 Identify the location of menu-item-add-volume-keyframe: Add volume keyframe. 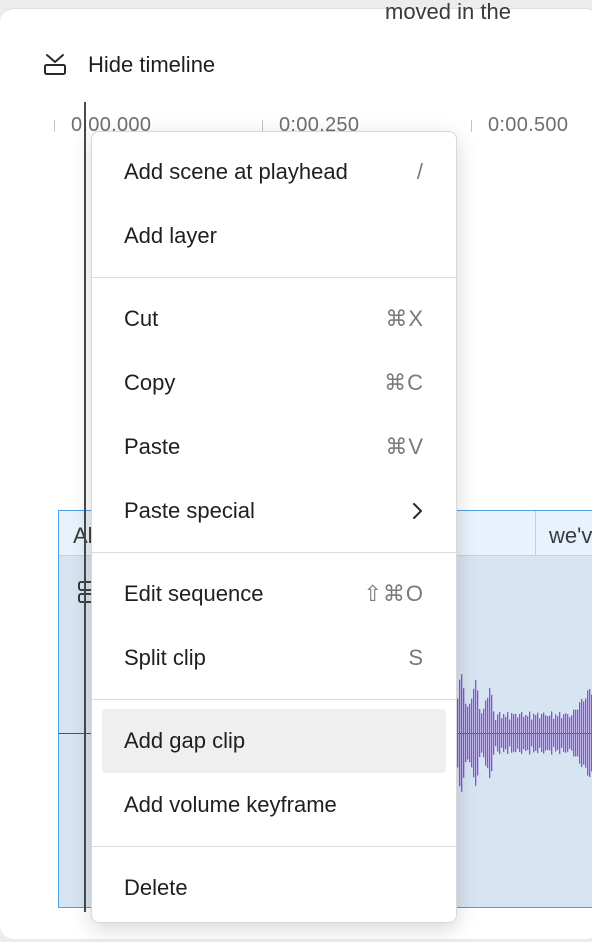
(274, 805).